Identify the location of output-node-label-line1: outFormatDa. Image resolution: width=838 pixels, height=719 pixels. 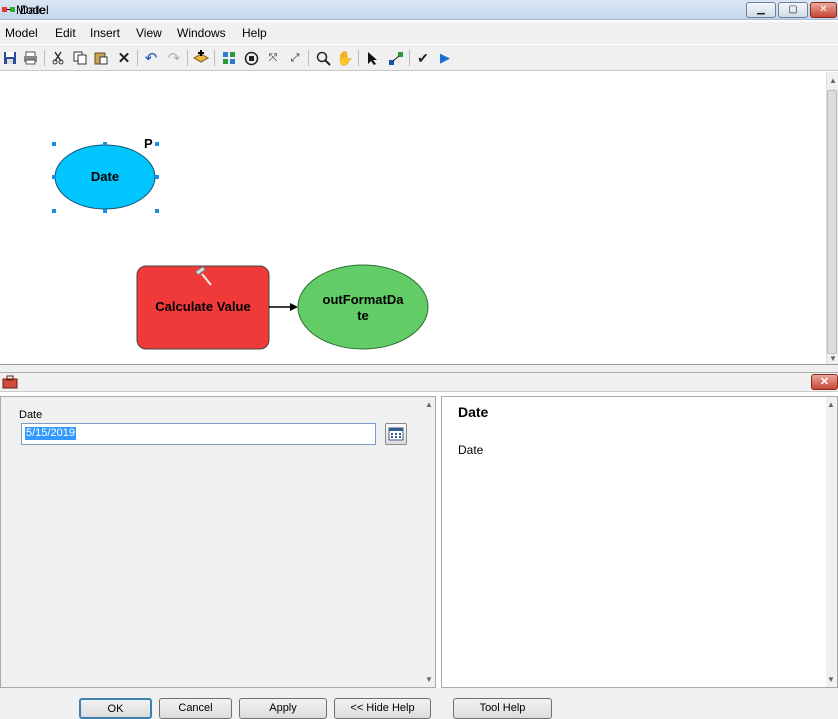
(363, 299).